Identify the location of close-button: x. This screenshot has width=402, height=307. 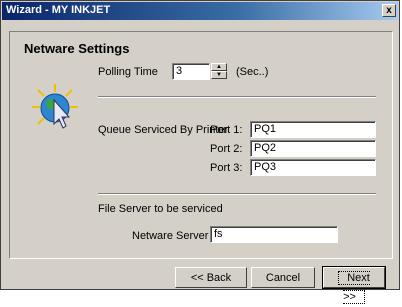
(389, 10).